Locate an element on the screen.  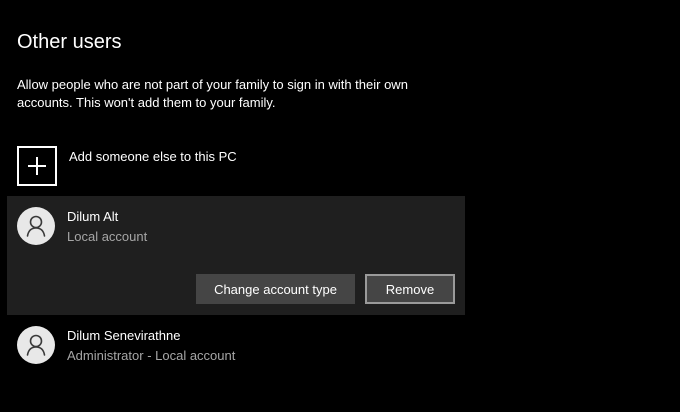
user-name: Dilum Senevirathne is located at coordinates (124, 335).